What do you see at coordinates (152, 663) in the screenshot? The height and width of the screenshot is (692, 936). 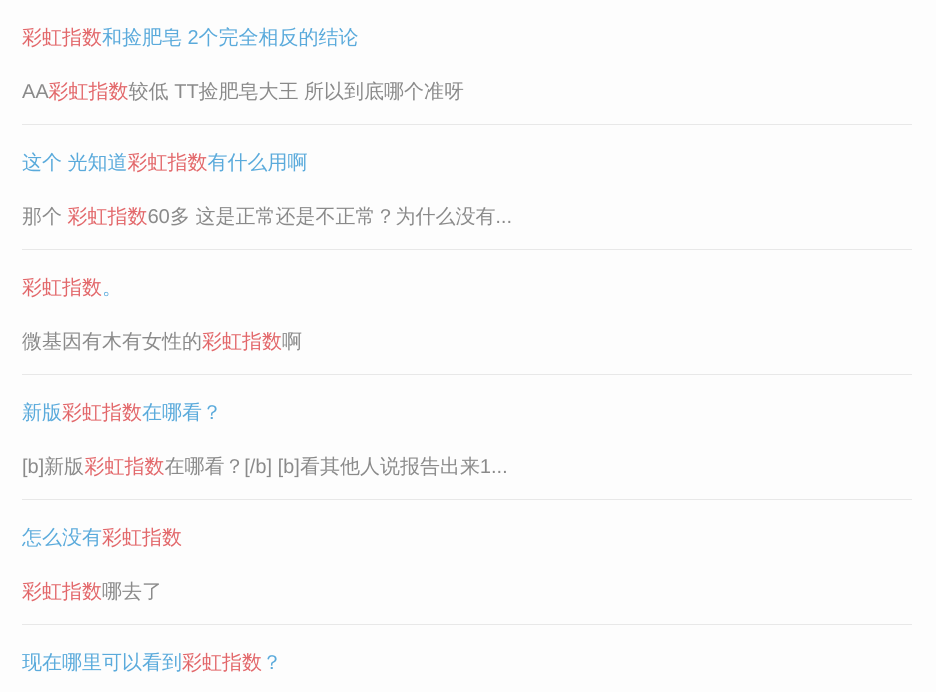 I see `result-title-link: 现在哪里可以看到彩虹指数？` at bounding box center [152, 663].